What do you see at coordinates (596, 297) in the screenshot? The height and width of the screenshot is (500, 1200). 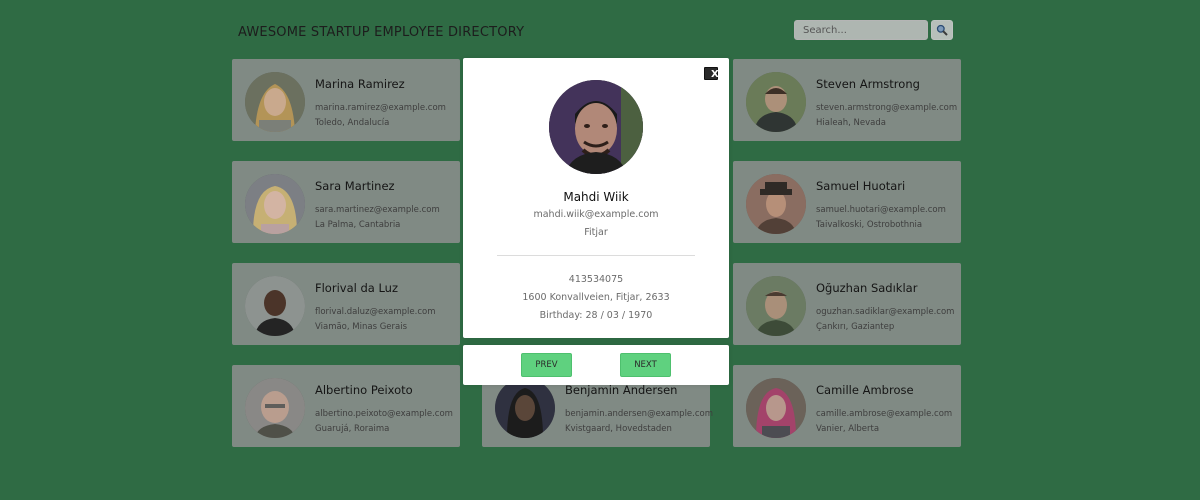 I see `modal-address: 1600 Konvallveien, Fitjar, 2633` at bounding box center [596, 297].